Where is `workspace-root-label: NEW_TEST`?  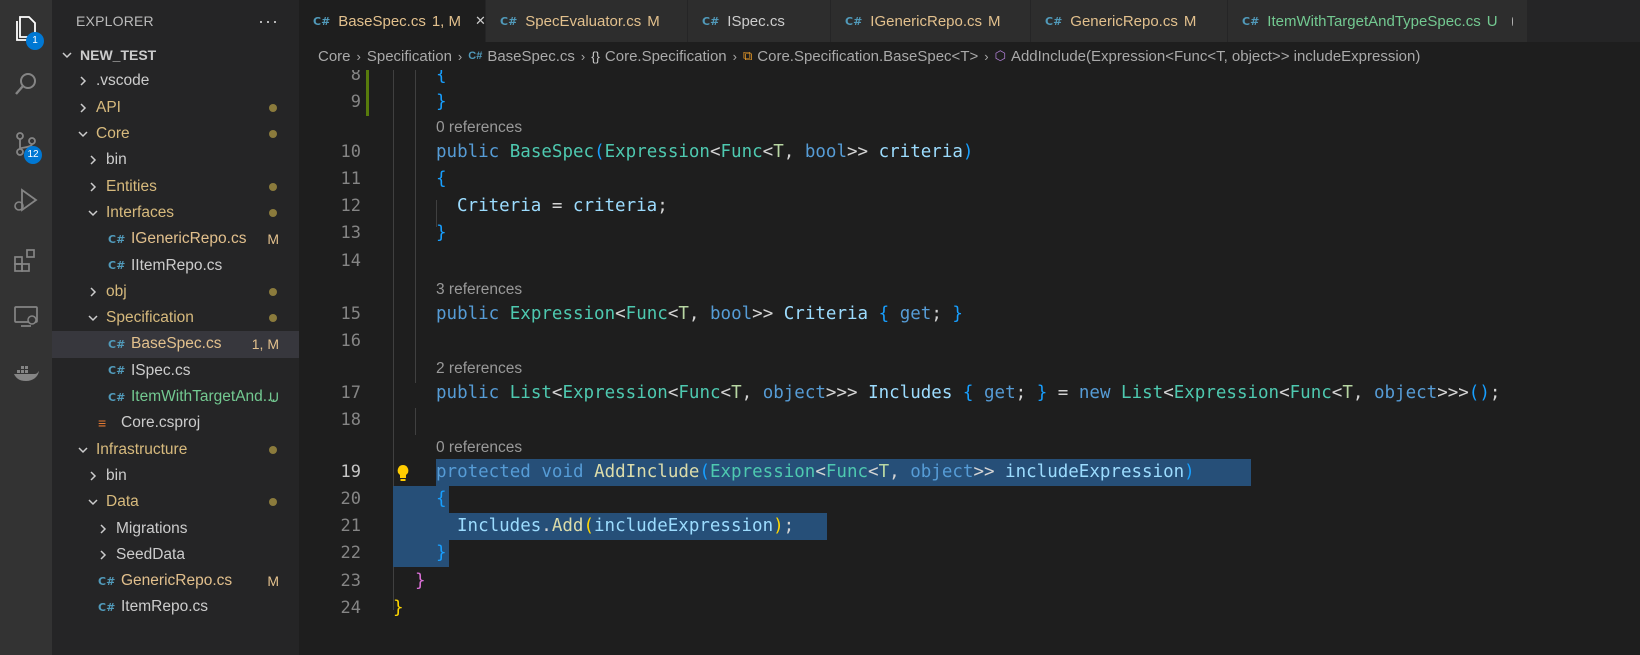
workspace-root-label: NEW_TEST is located at coordinates (118, 55).